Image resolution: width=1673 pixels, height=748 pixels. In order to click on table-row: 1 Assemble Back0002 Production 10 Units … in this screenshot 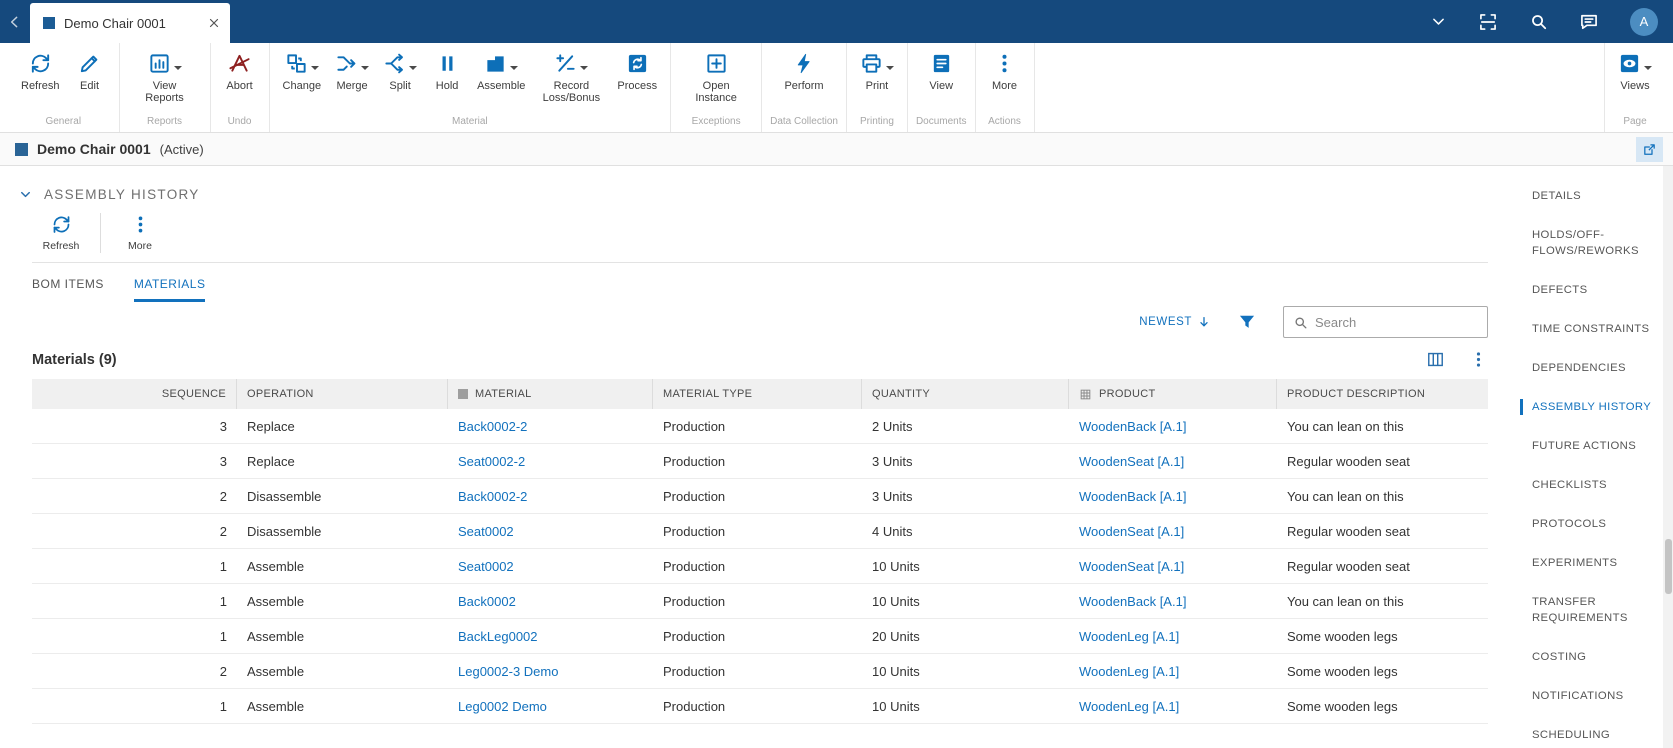, I will do `click(760, 601)`.